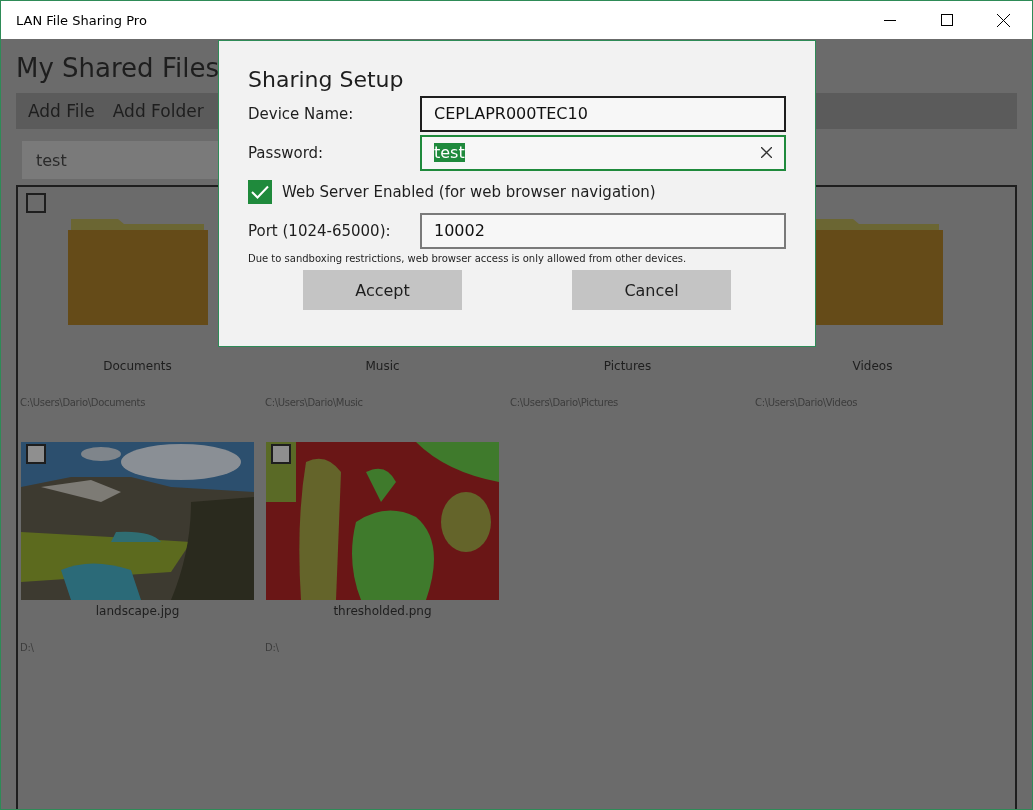 The width and height of the screenshot is (1033, 810). I want to click on field-label: Device Name:, so click(301, 113).